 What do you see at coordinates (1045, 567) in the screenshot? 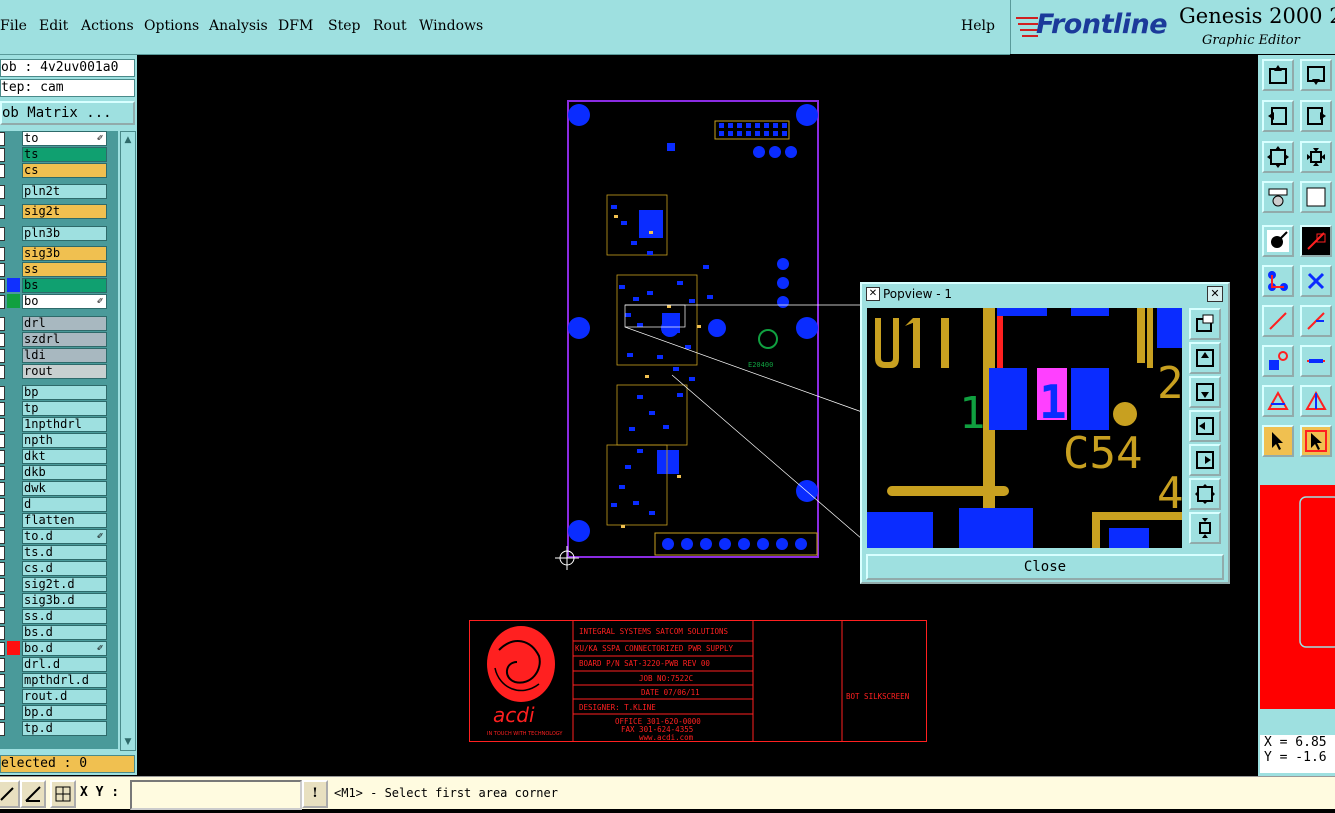
I see `popview-close-button: Close` at bounding box center [1045, 567].